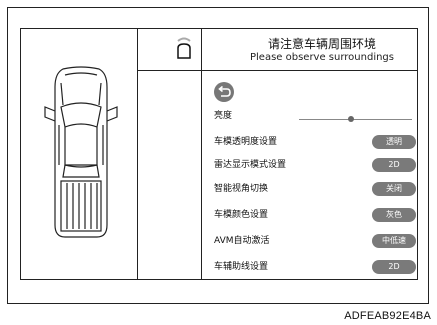 The image size is (437, 325). I want to click on settings-panel-divider, so click(201, 154).